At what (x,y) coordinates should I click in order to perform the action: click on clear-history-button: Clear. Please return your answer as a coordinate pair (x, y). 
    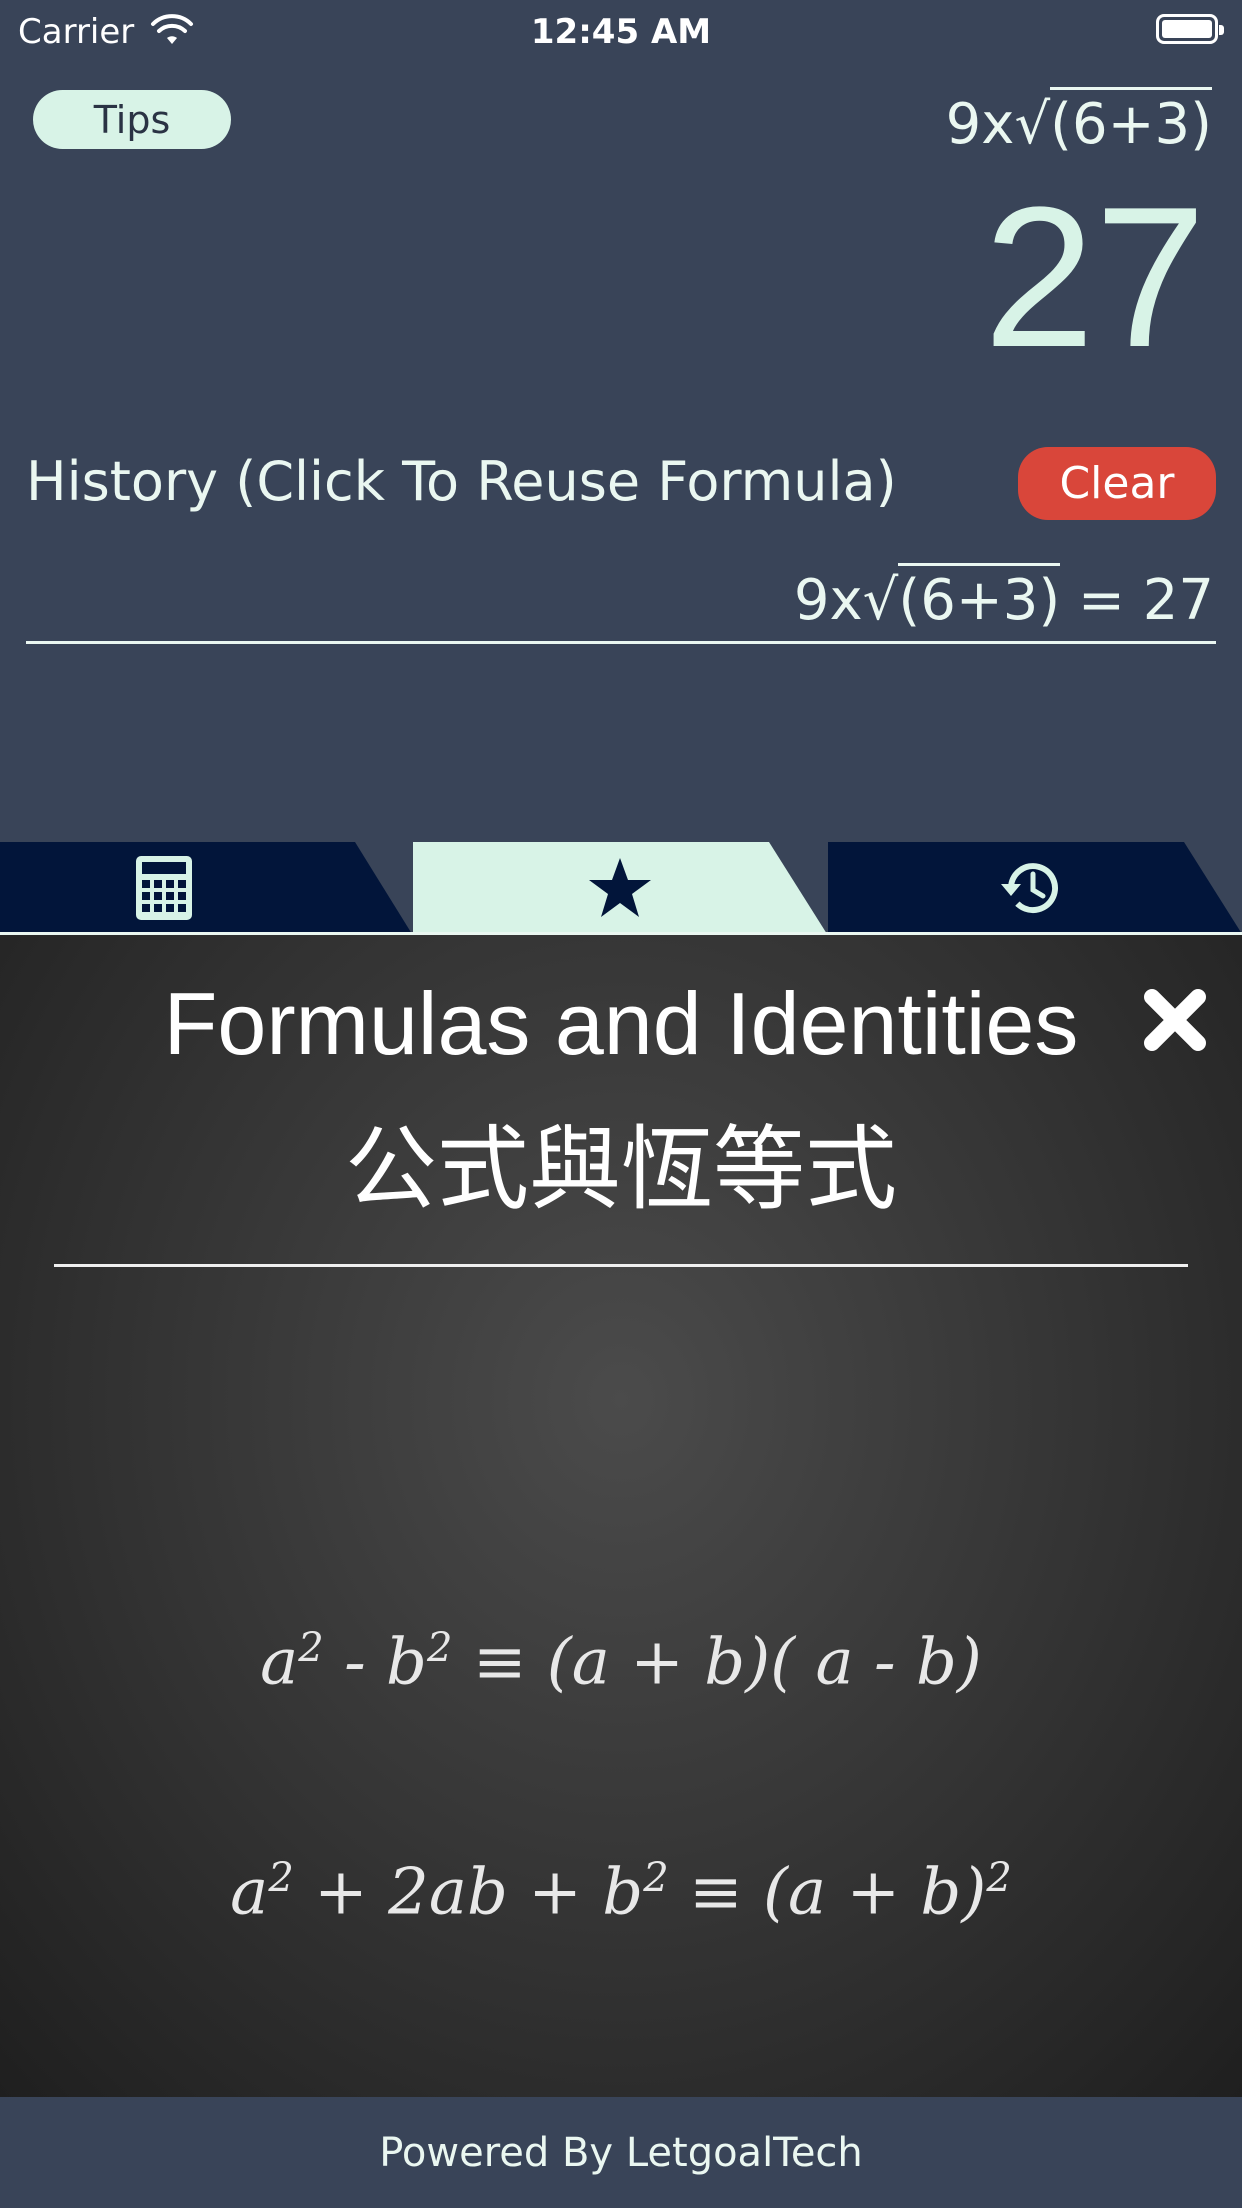
    Looking at the image, I should click on (1117, 483).